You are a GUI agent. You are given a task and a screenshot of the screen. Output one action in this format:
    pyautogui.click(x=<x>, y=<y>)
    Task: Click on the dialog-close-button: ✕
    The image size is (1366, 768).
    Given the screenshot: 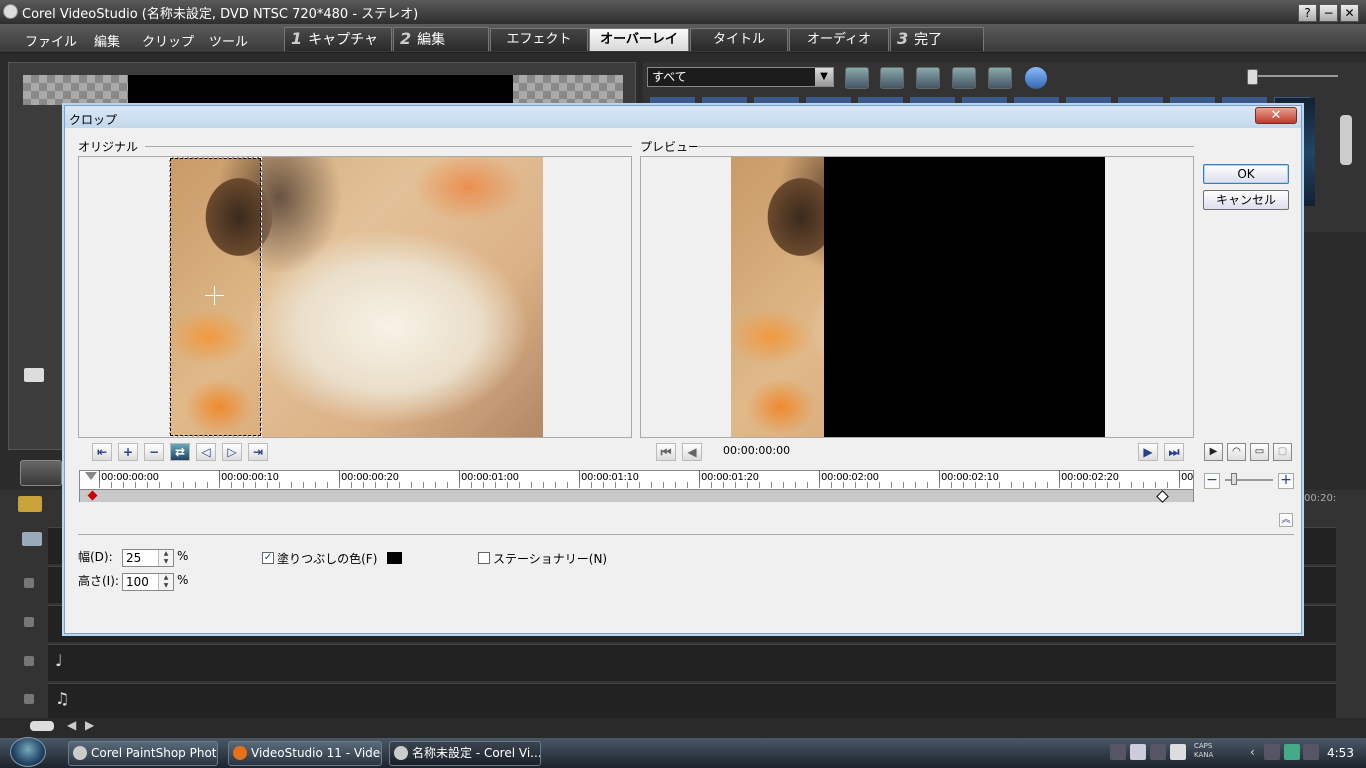 What is the action you would take?
    pyautogui.click(x=1276, y=115)
    